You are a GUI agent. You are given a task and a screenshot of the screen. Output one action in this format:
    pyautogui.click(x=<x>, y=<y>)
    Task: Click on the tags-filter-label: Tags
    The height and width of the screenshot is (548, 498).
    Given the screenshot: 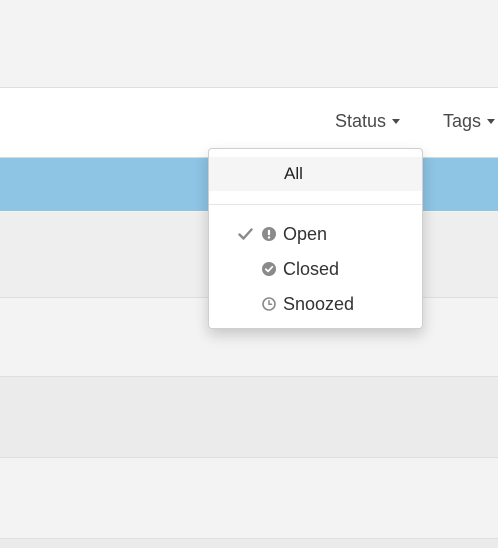 What is the action you would take?
    pyautogui.click(x=462, y=121)
    